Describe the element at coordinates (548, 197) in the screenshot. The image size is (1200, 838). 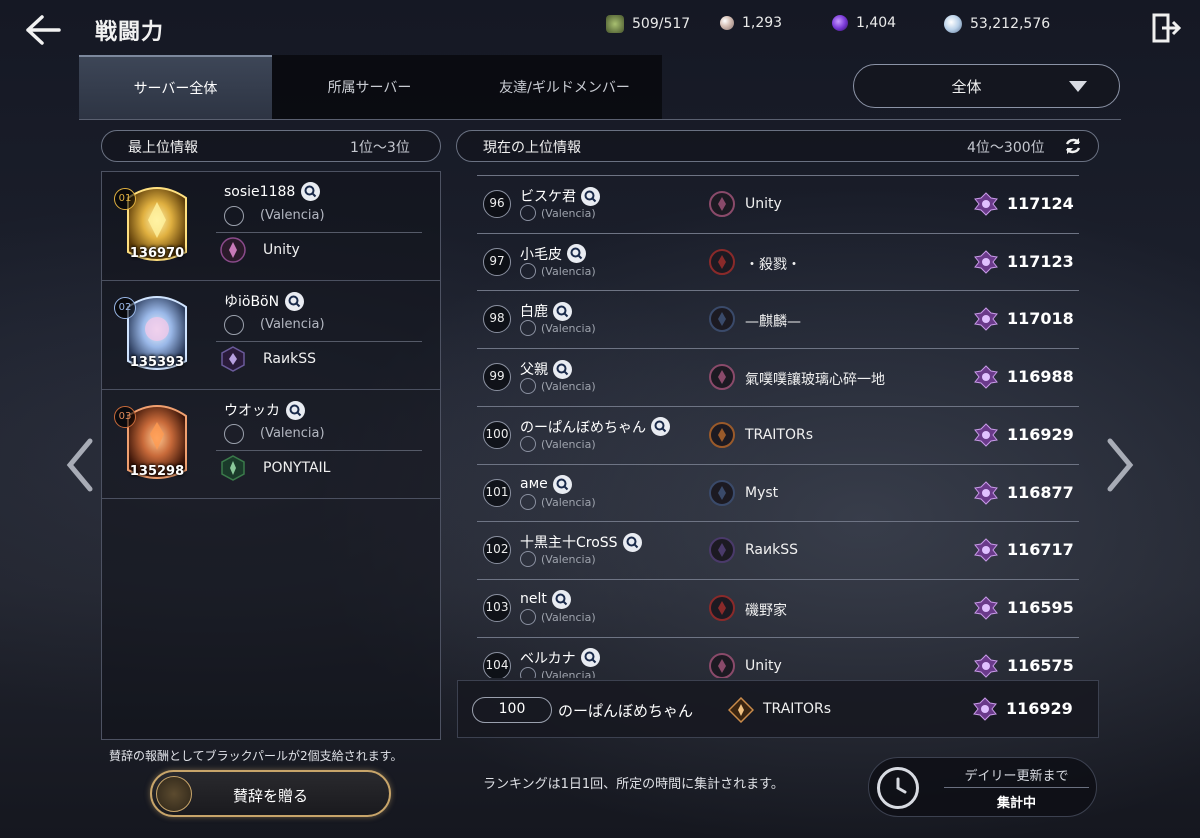
I see `player-name-text: ビスケ君` at that location.